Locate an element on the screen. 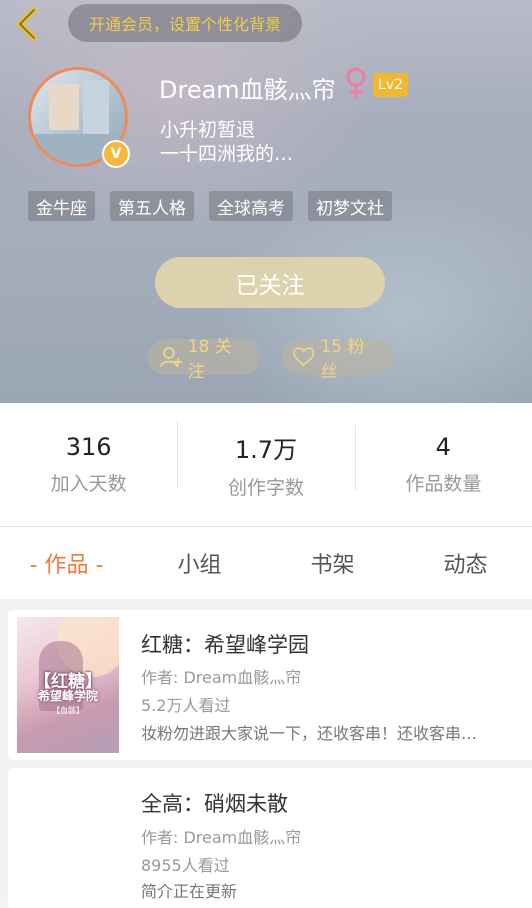 This screenshot has width=532, height=908. following-button: 18 关注 is located at coordinates (204, 359).